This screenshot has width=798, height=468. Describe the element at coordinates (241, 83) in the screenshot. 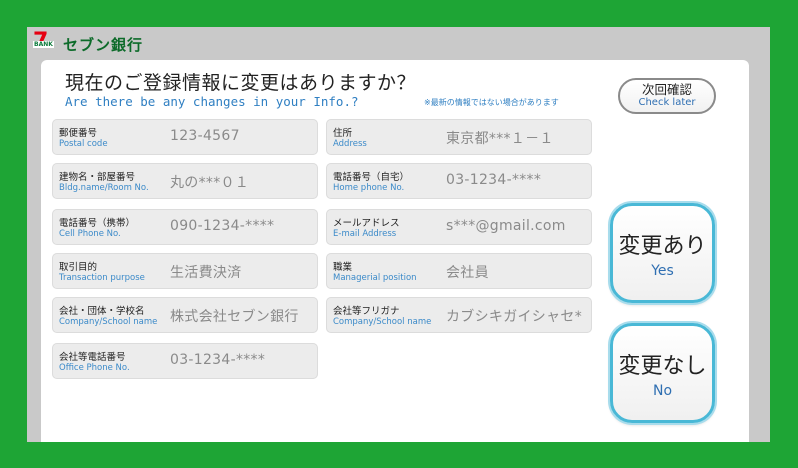

I see `page-title: 現在のご登録情報に変更はありますか？` at that location.